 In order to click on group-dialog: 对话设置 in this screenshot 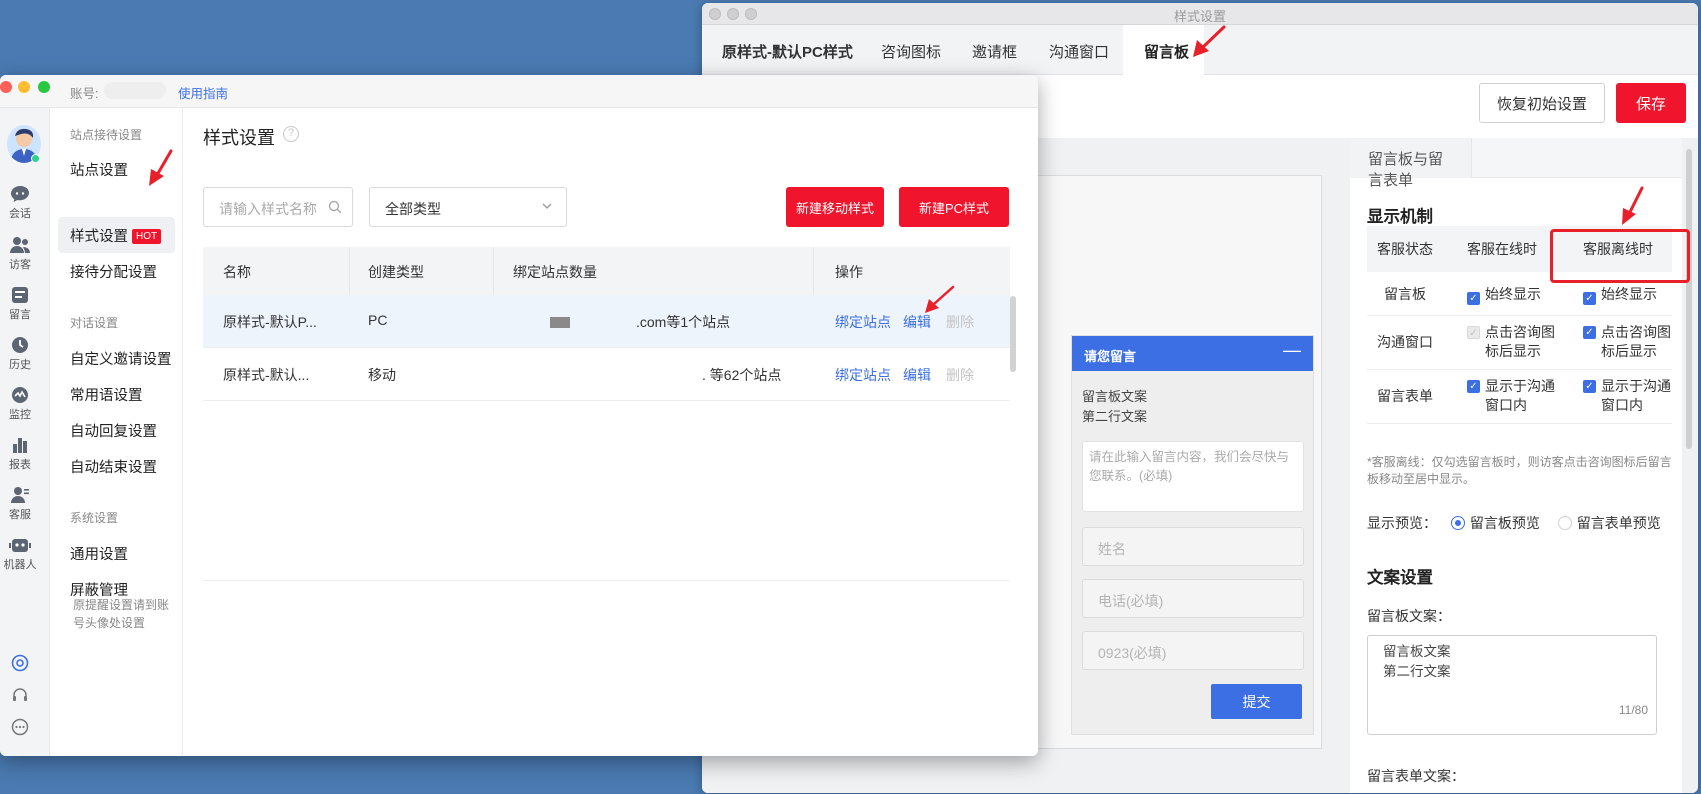, I will do `click(94, 323)`.